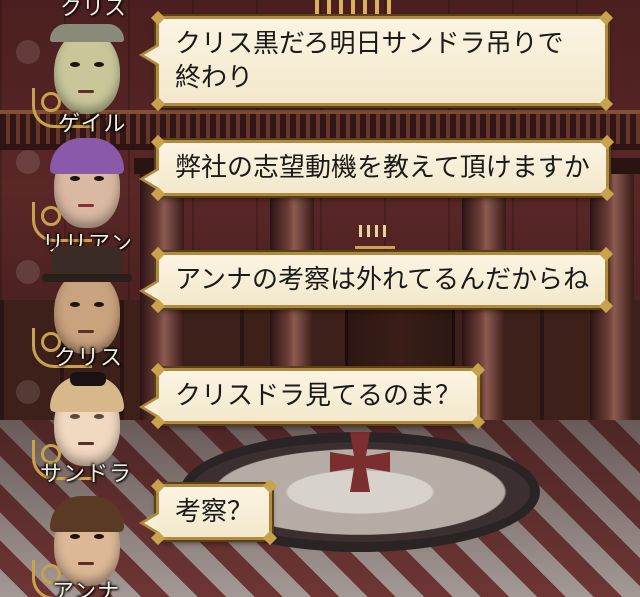  I want to click on hair-bow-icon, so click(88, 379).